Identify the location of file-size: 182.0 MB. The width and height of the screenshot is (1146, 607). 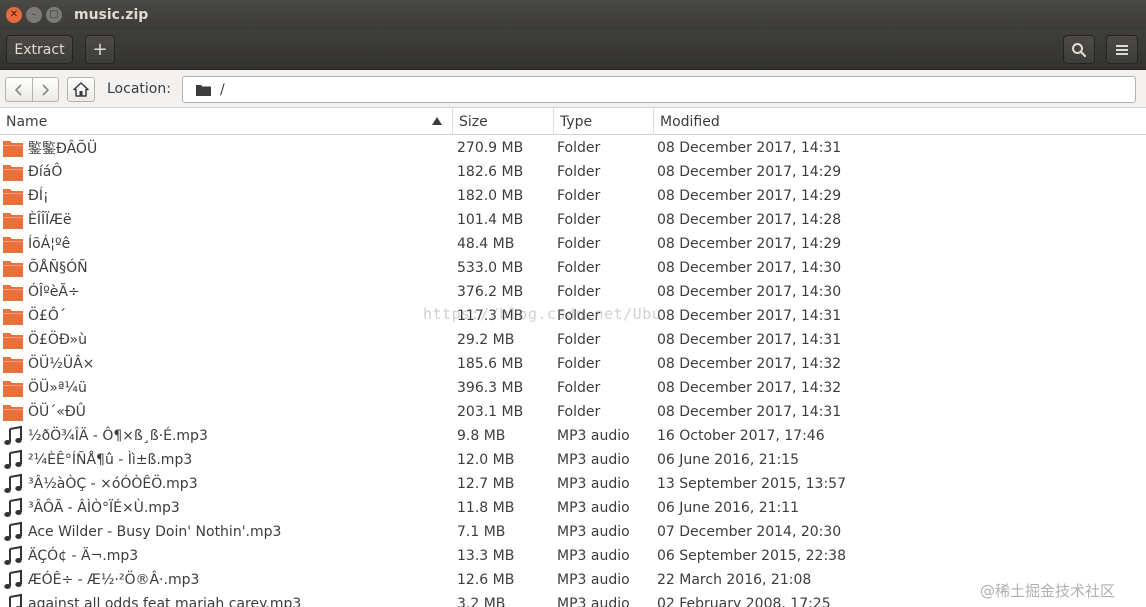
(490, 196).